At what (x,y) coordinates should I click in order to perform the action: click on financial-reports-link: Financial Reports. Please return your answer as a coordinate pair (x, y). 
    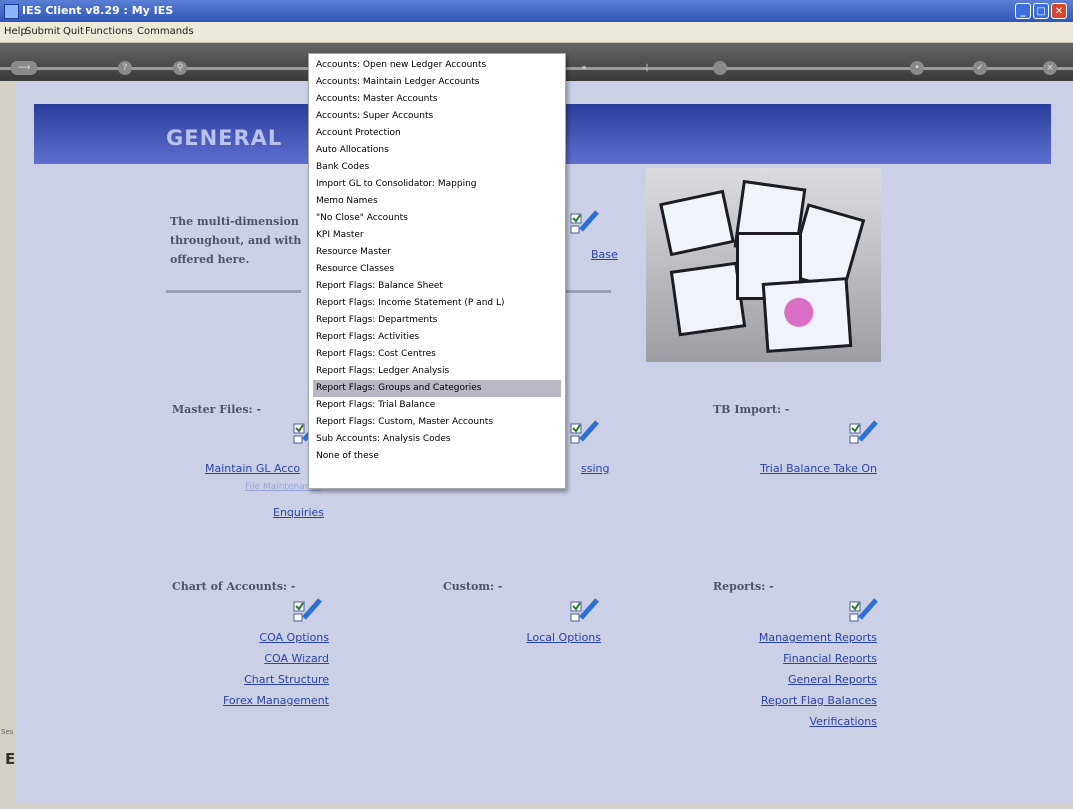
    Looking at the image, I should click on (786, 658).